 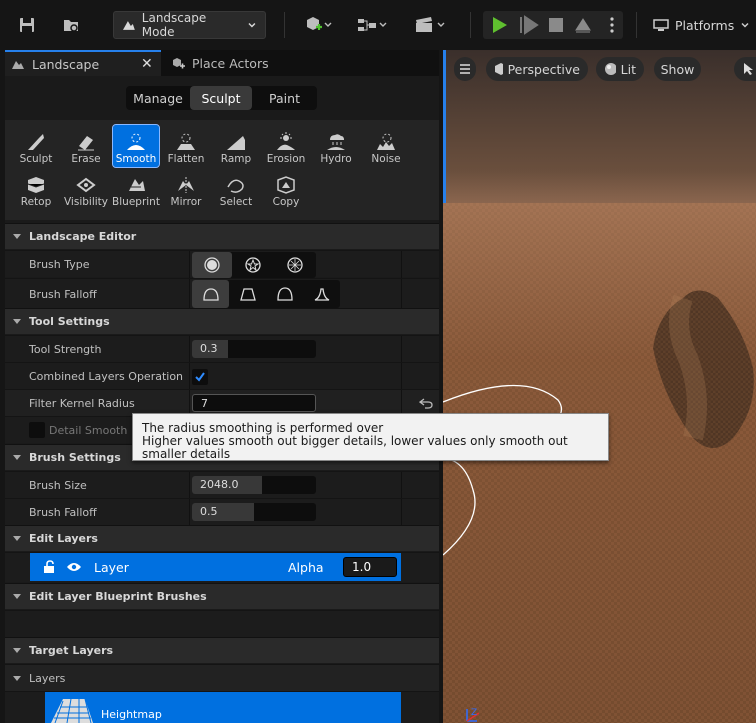 What do you see at coordinates (236, 189) in the screenshot?
I see `tool-select: Select` at bounding box center [236, 189].